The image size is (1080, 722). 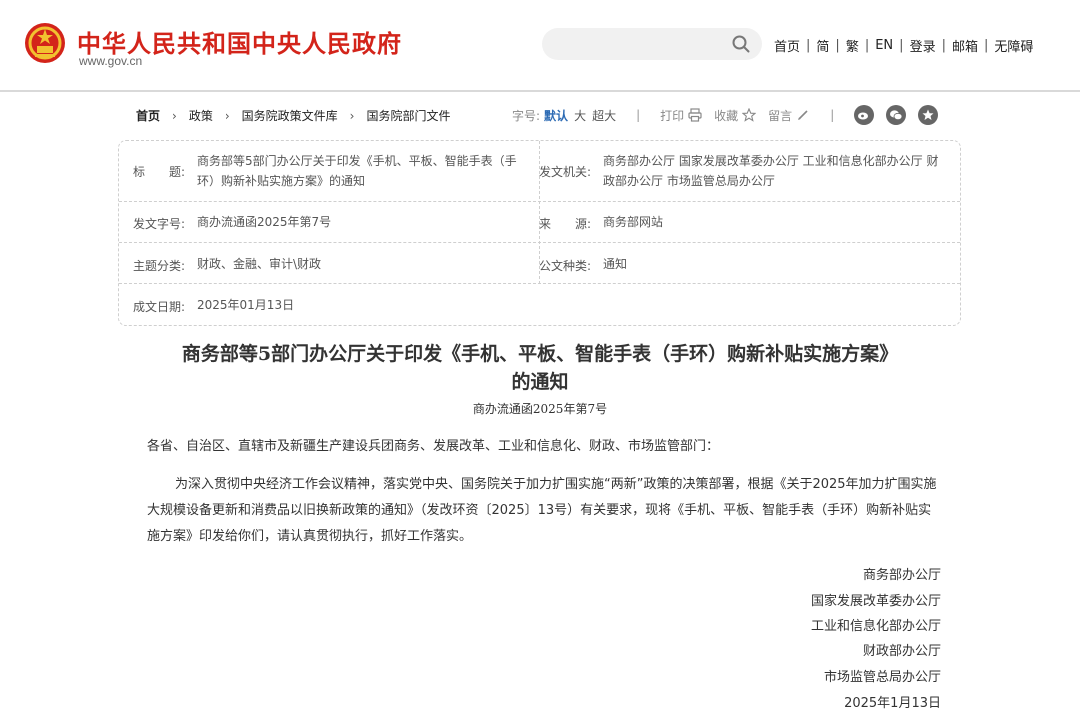 I want to click on star-icon, so click(x=749, y=115).